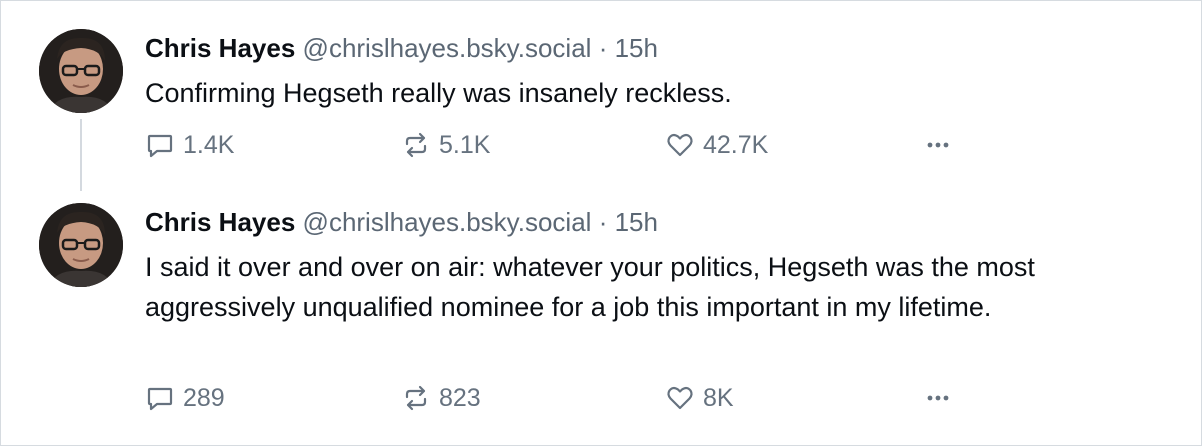  What do you see at coordinates (645, 145) in the screenshot?
I see `post-actions: 1.4K 5.1K 42.7K` at bounding box center [645, 145].